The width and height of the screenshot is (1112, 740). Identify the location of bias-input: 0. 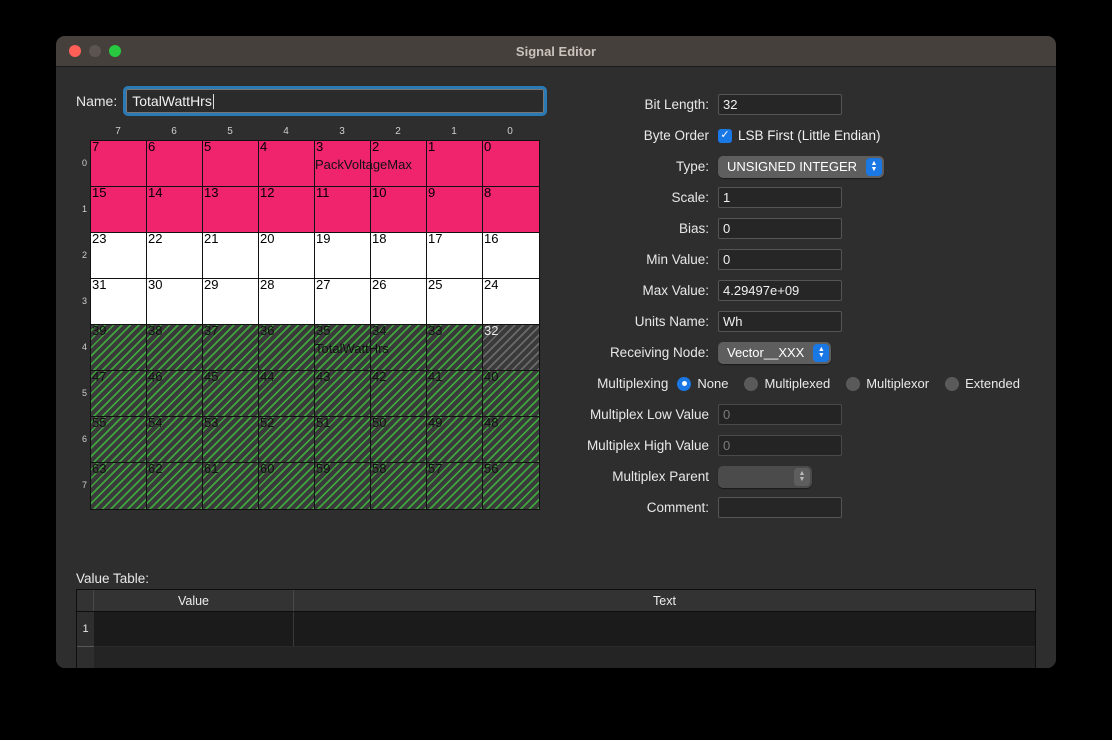
(780, 228).